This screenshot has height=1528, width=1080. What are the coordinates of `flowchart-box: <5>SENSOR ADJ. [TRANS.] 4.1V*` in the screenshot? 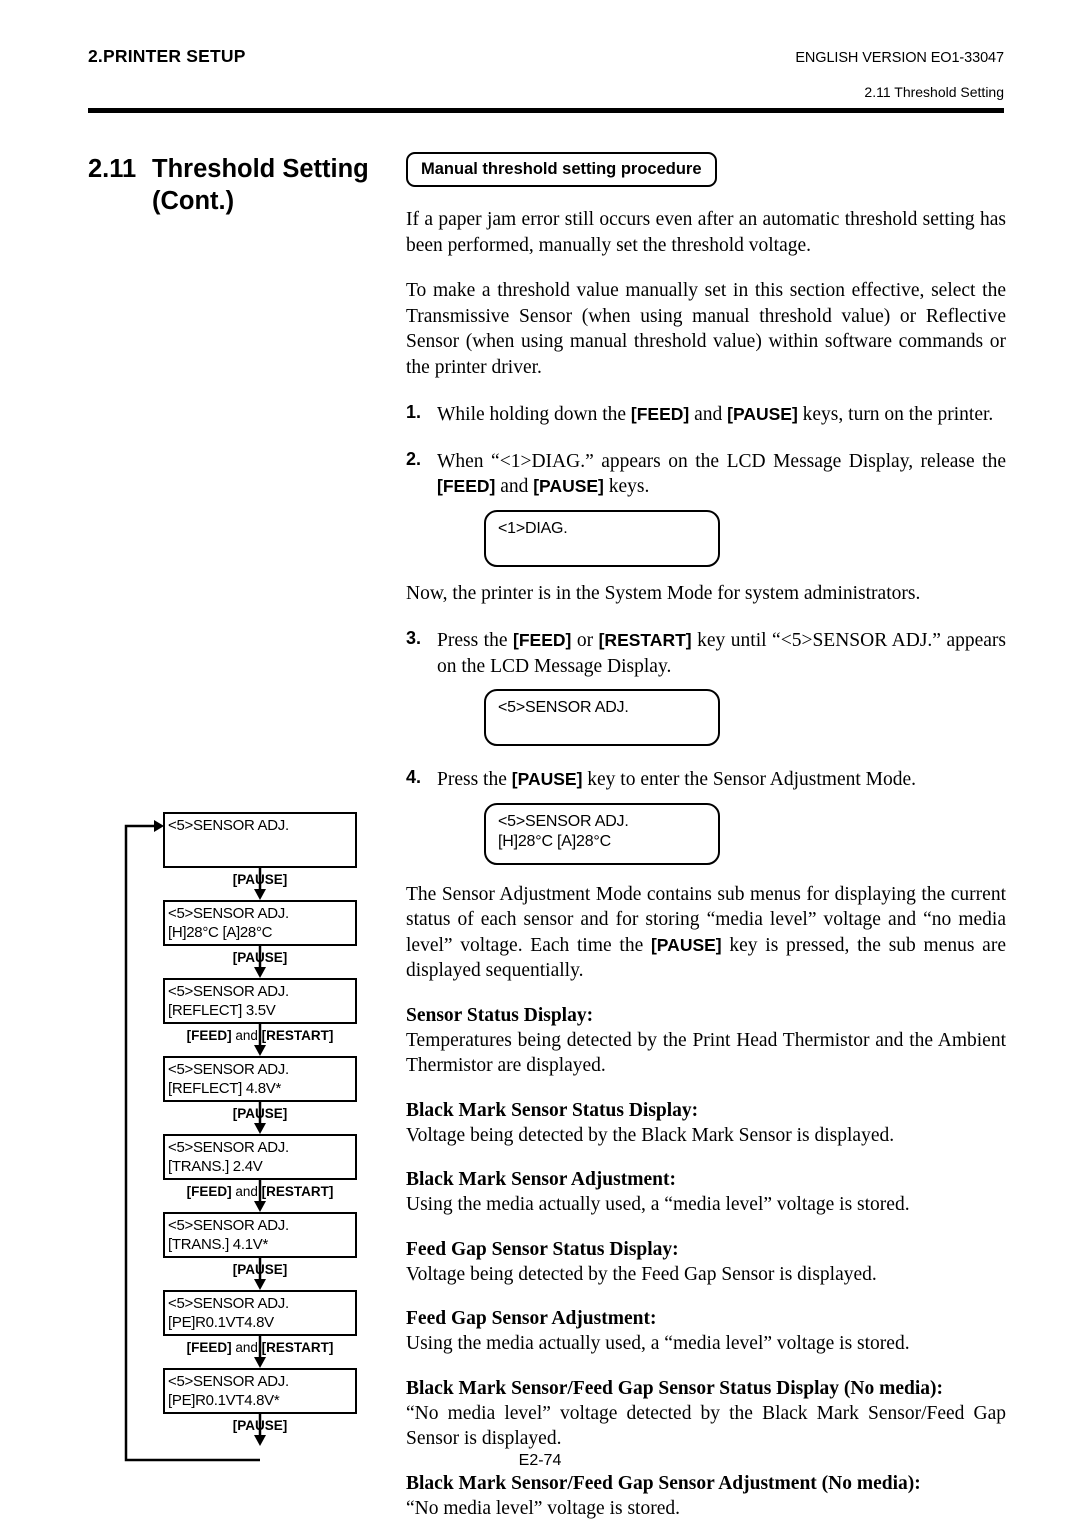 It's located at (260, 1235).